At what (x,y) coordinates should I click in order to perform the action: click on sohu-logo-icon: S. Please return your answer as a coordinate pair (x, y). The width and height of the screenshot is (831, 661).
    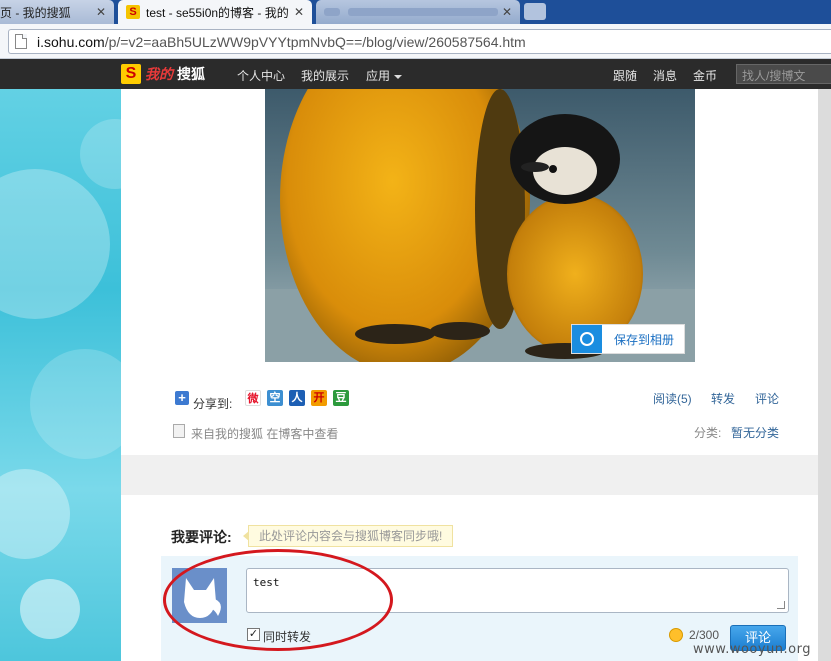
    Looking at the image, I should click on (131, 74).